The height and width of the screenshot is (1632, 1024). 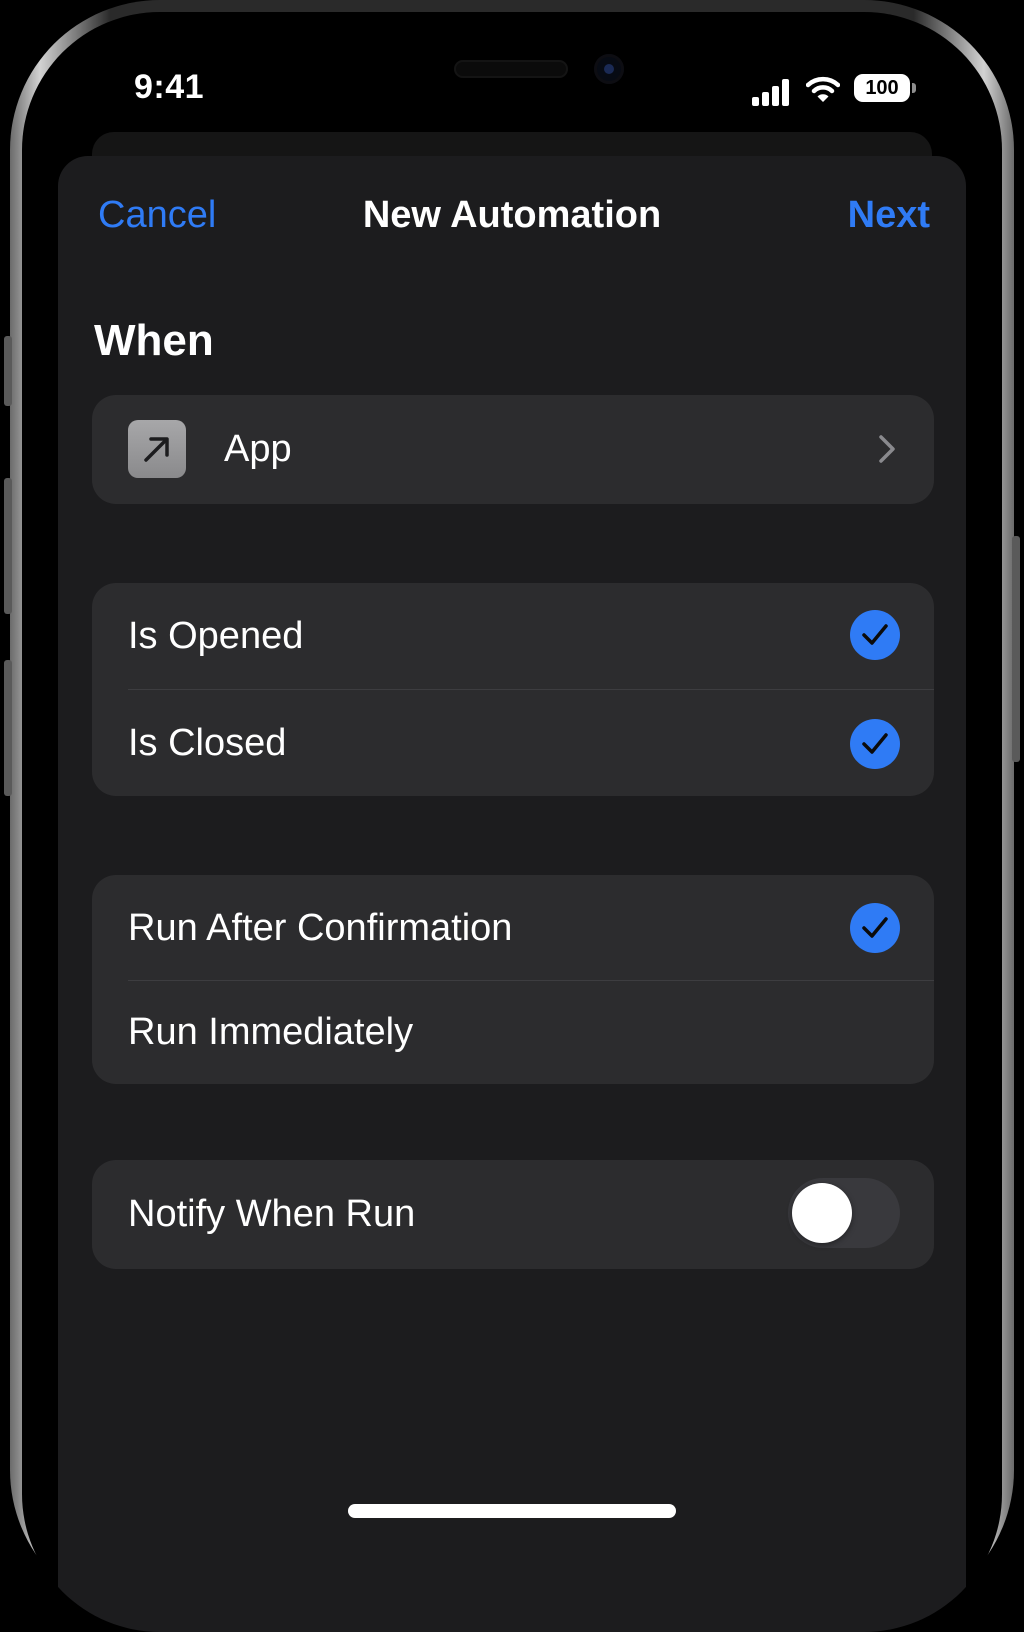 What do you see at coordinates (772, 92) in the screenshot?
I see `cellular-signal-icon` at bounding box center [772, 92].